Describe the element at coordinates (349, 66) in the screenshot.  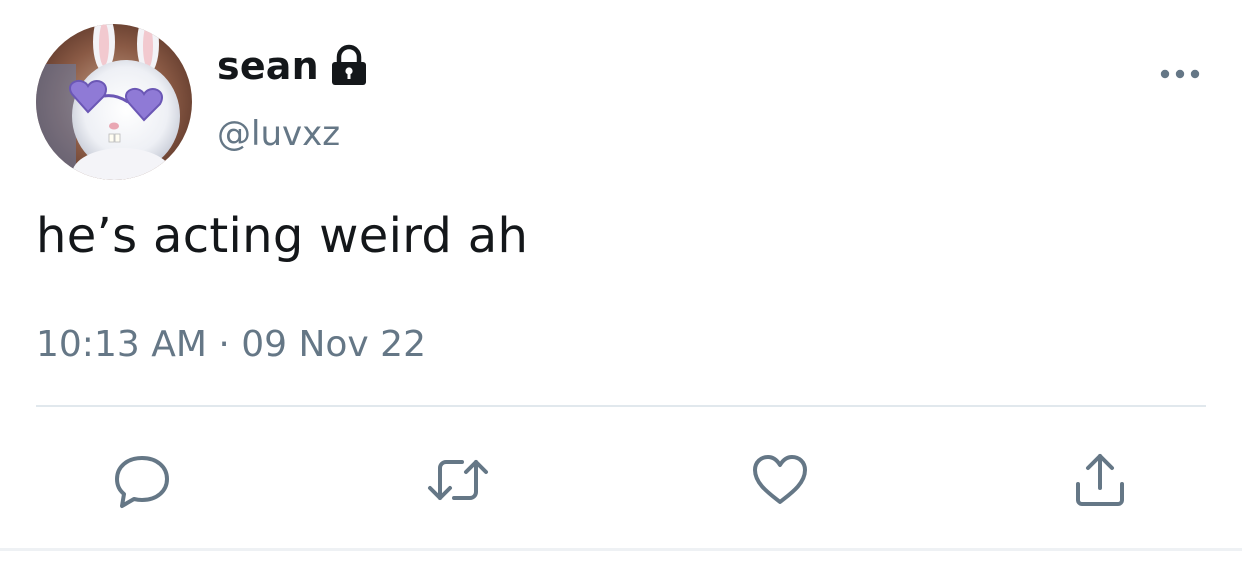
I see `lock-icon` at that location.